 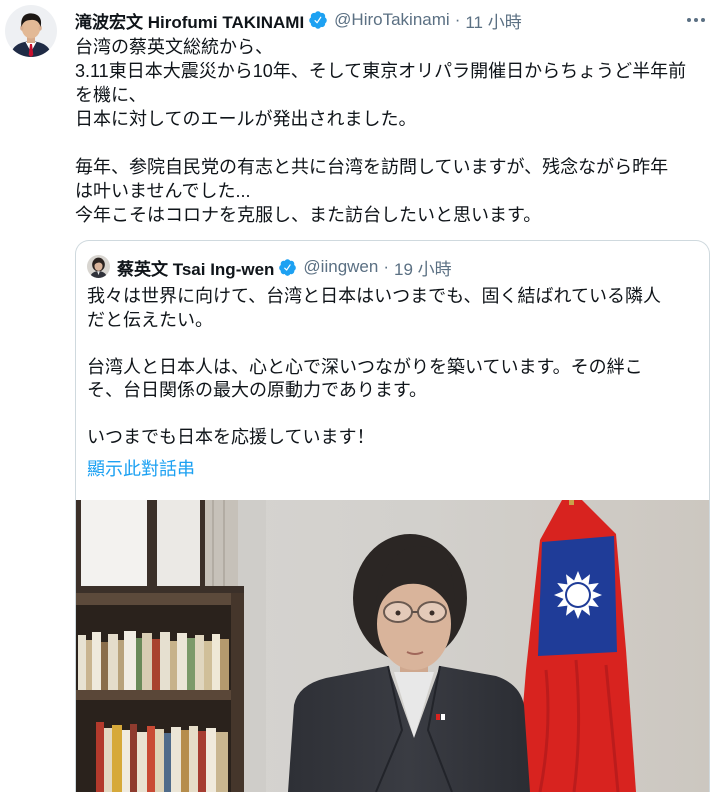 I want to click on more-button, so click(x=696, y=20).